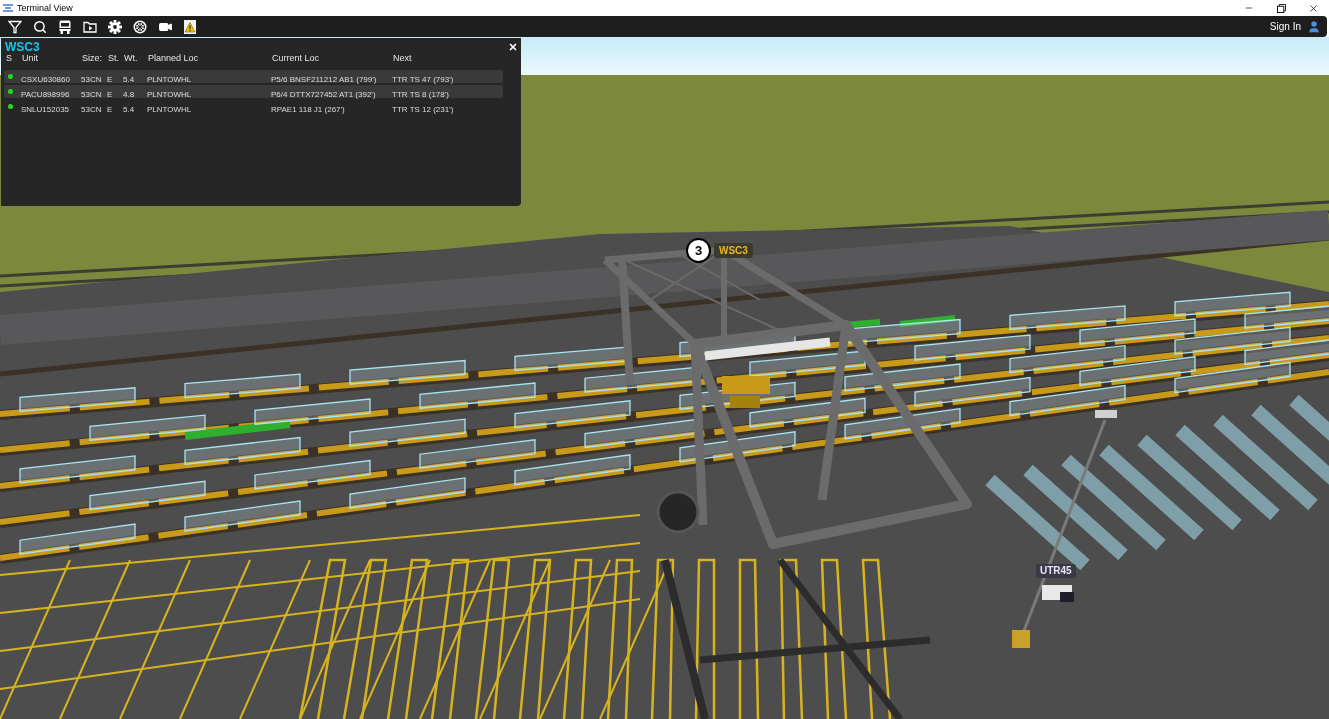 This screenshot has width=1329, height=719. I want to click on crane-label: WSC3, so click(733, 250).